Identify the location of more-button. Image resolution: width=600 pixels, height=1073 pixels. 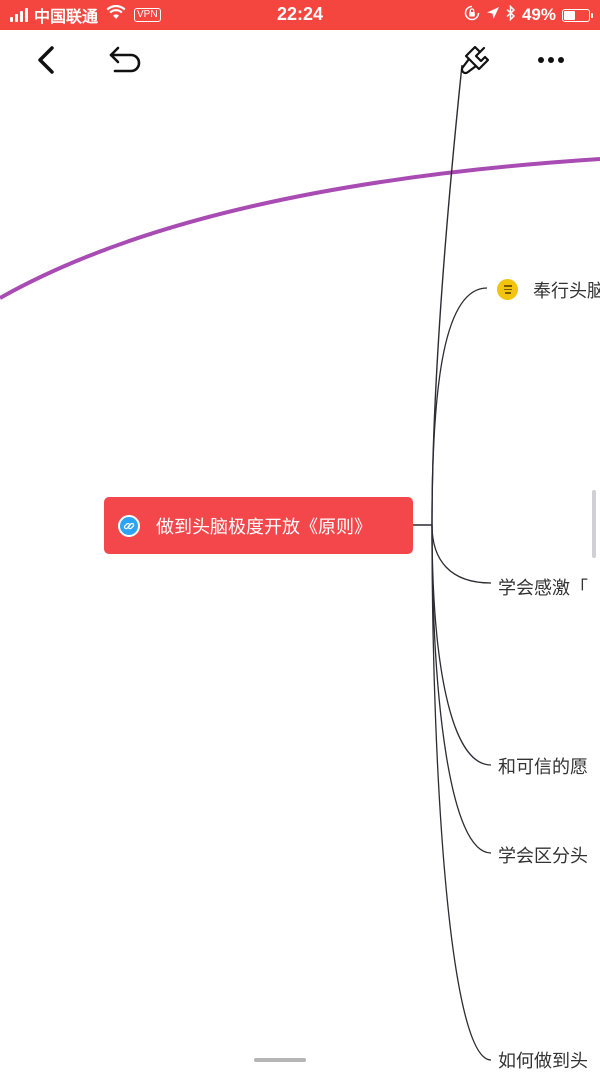
(551, 60).